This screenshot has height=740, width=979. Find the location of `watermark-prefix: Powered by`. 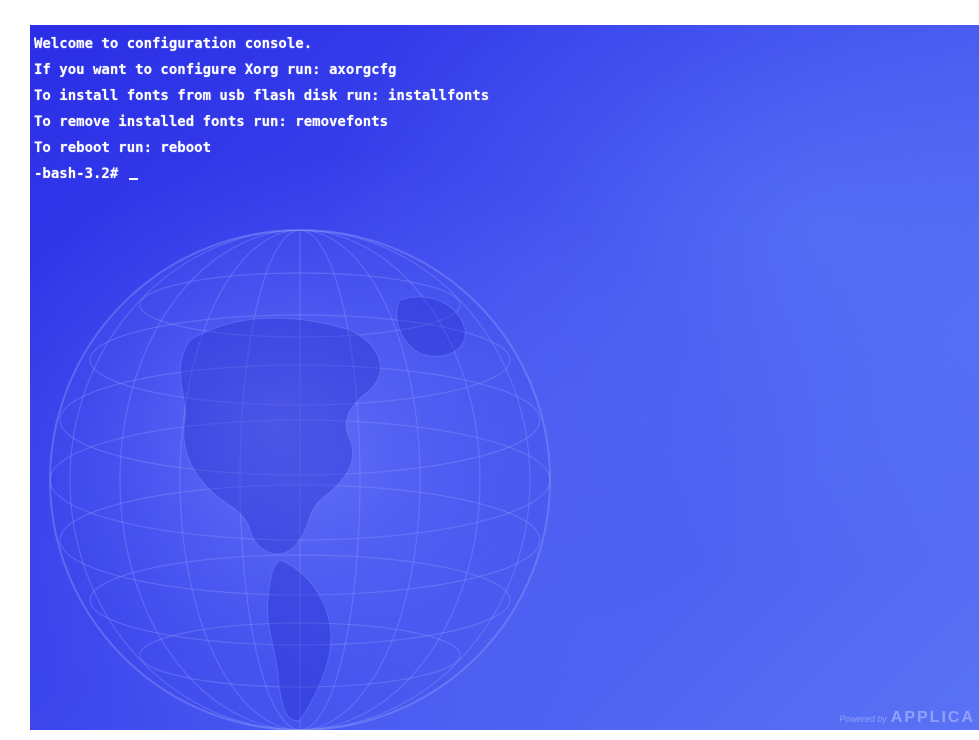

watermark-prefix: Powered by is located at coordinates (863, 719).